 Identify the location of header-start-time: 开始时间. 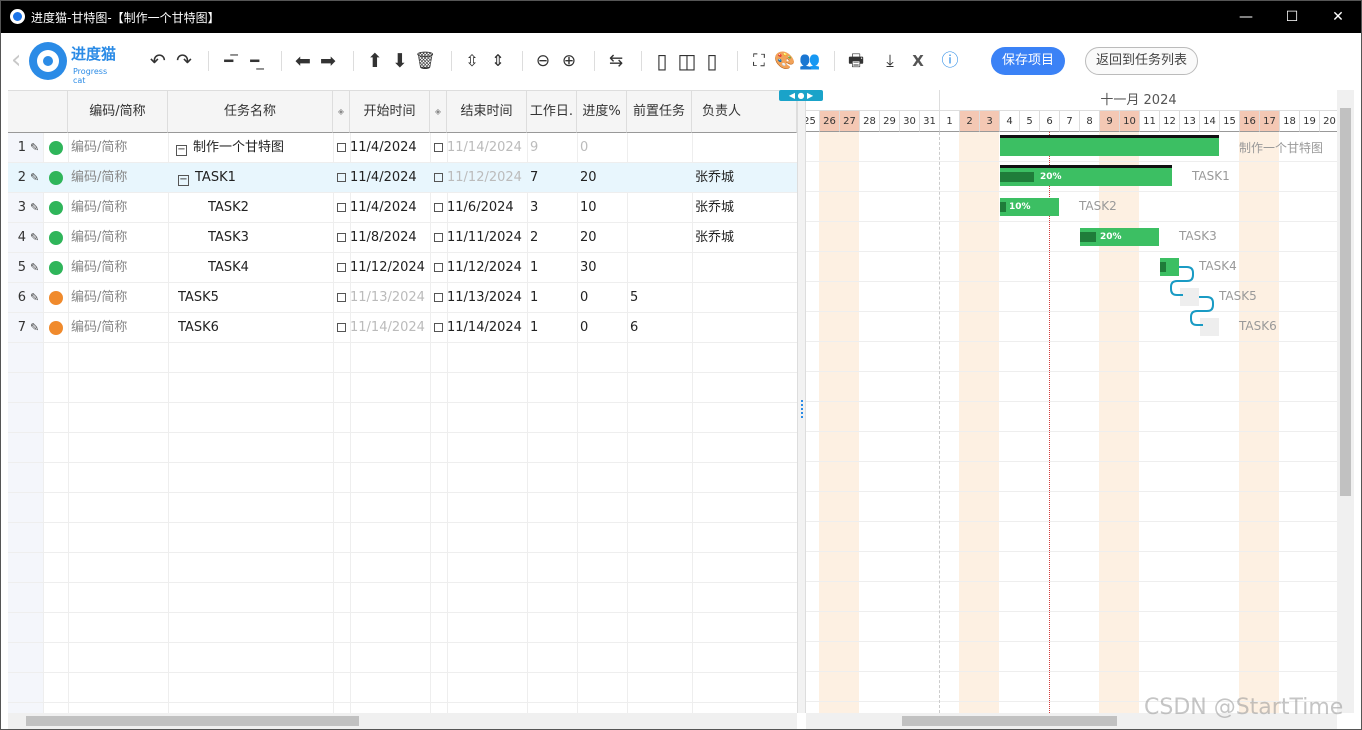
(390, 112).